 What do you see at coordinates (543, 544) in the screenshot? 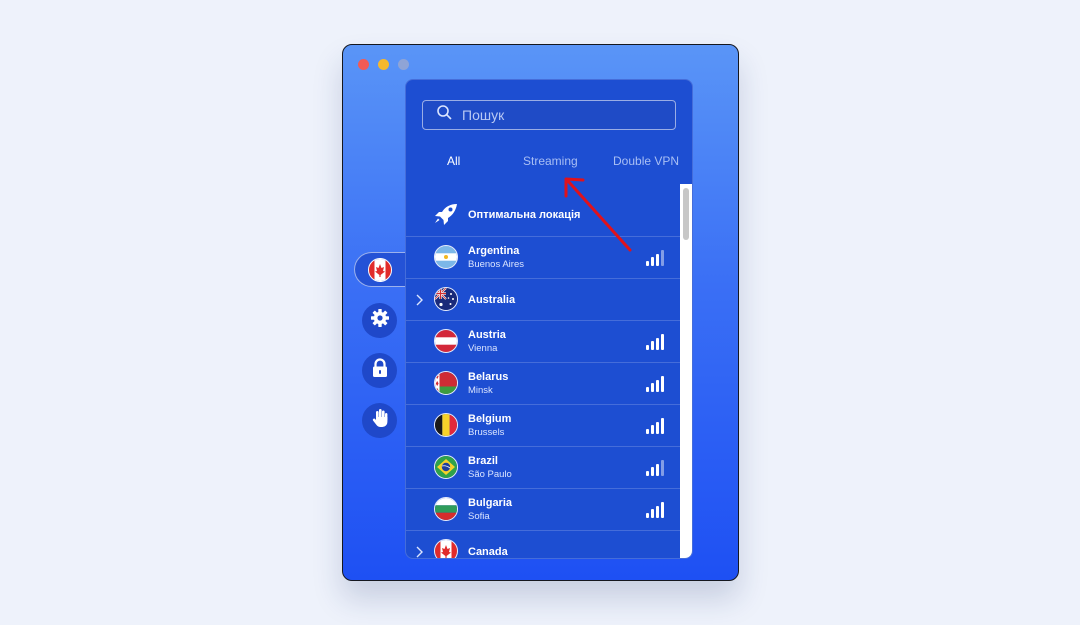
I see `location-row-canada: Canada` at bounding box center [543, 544].